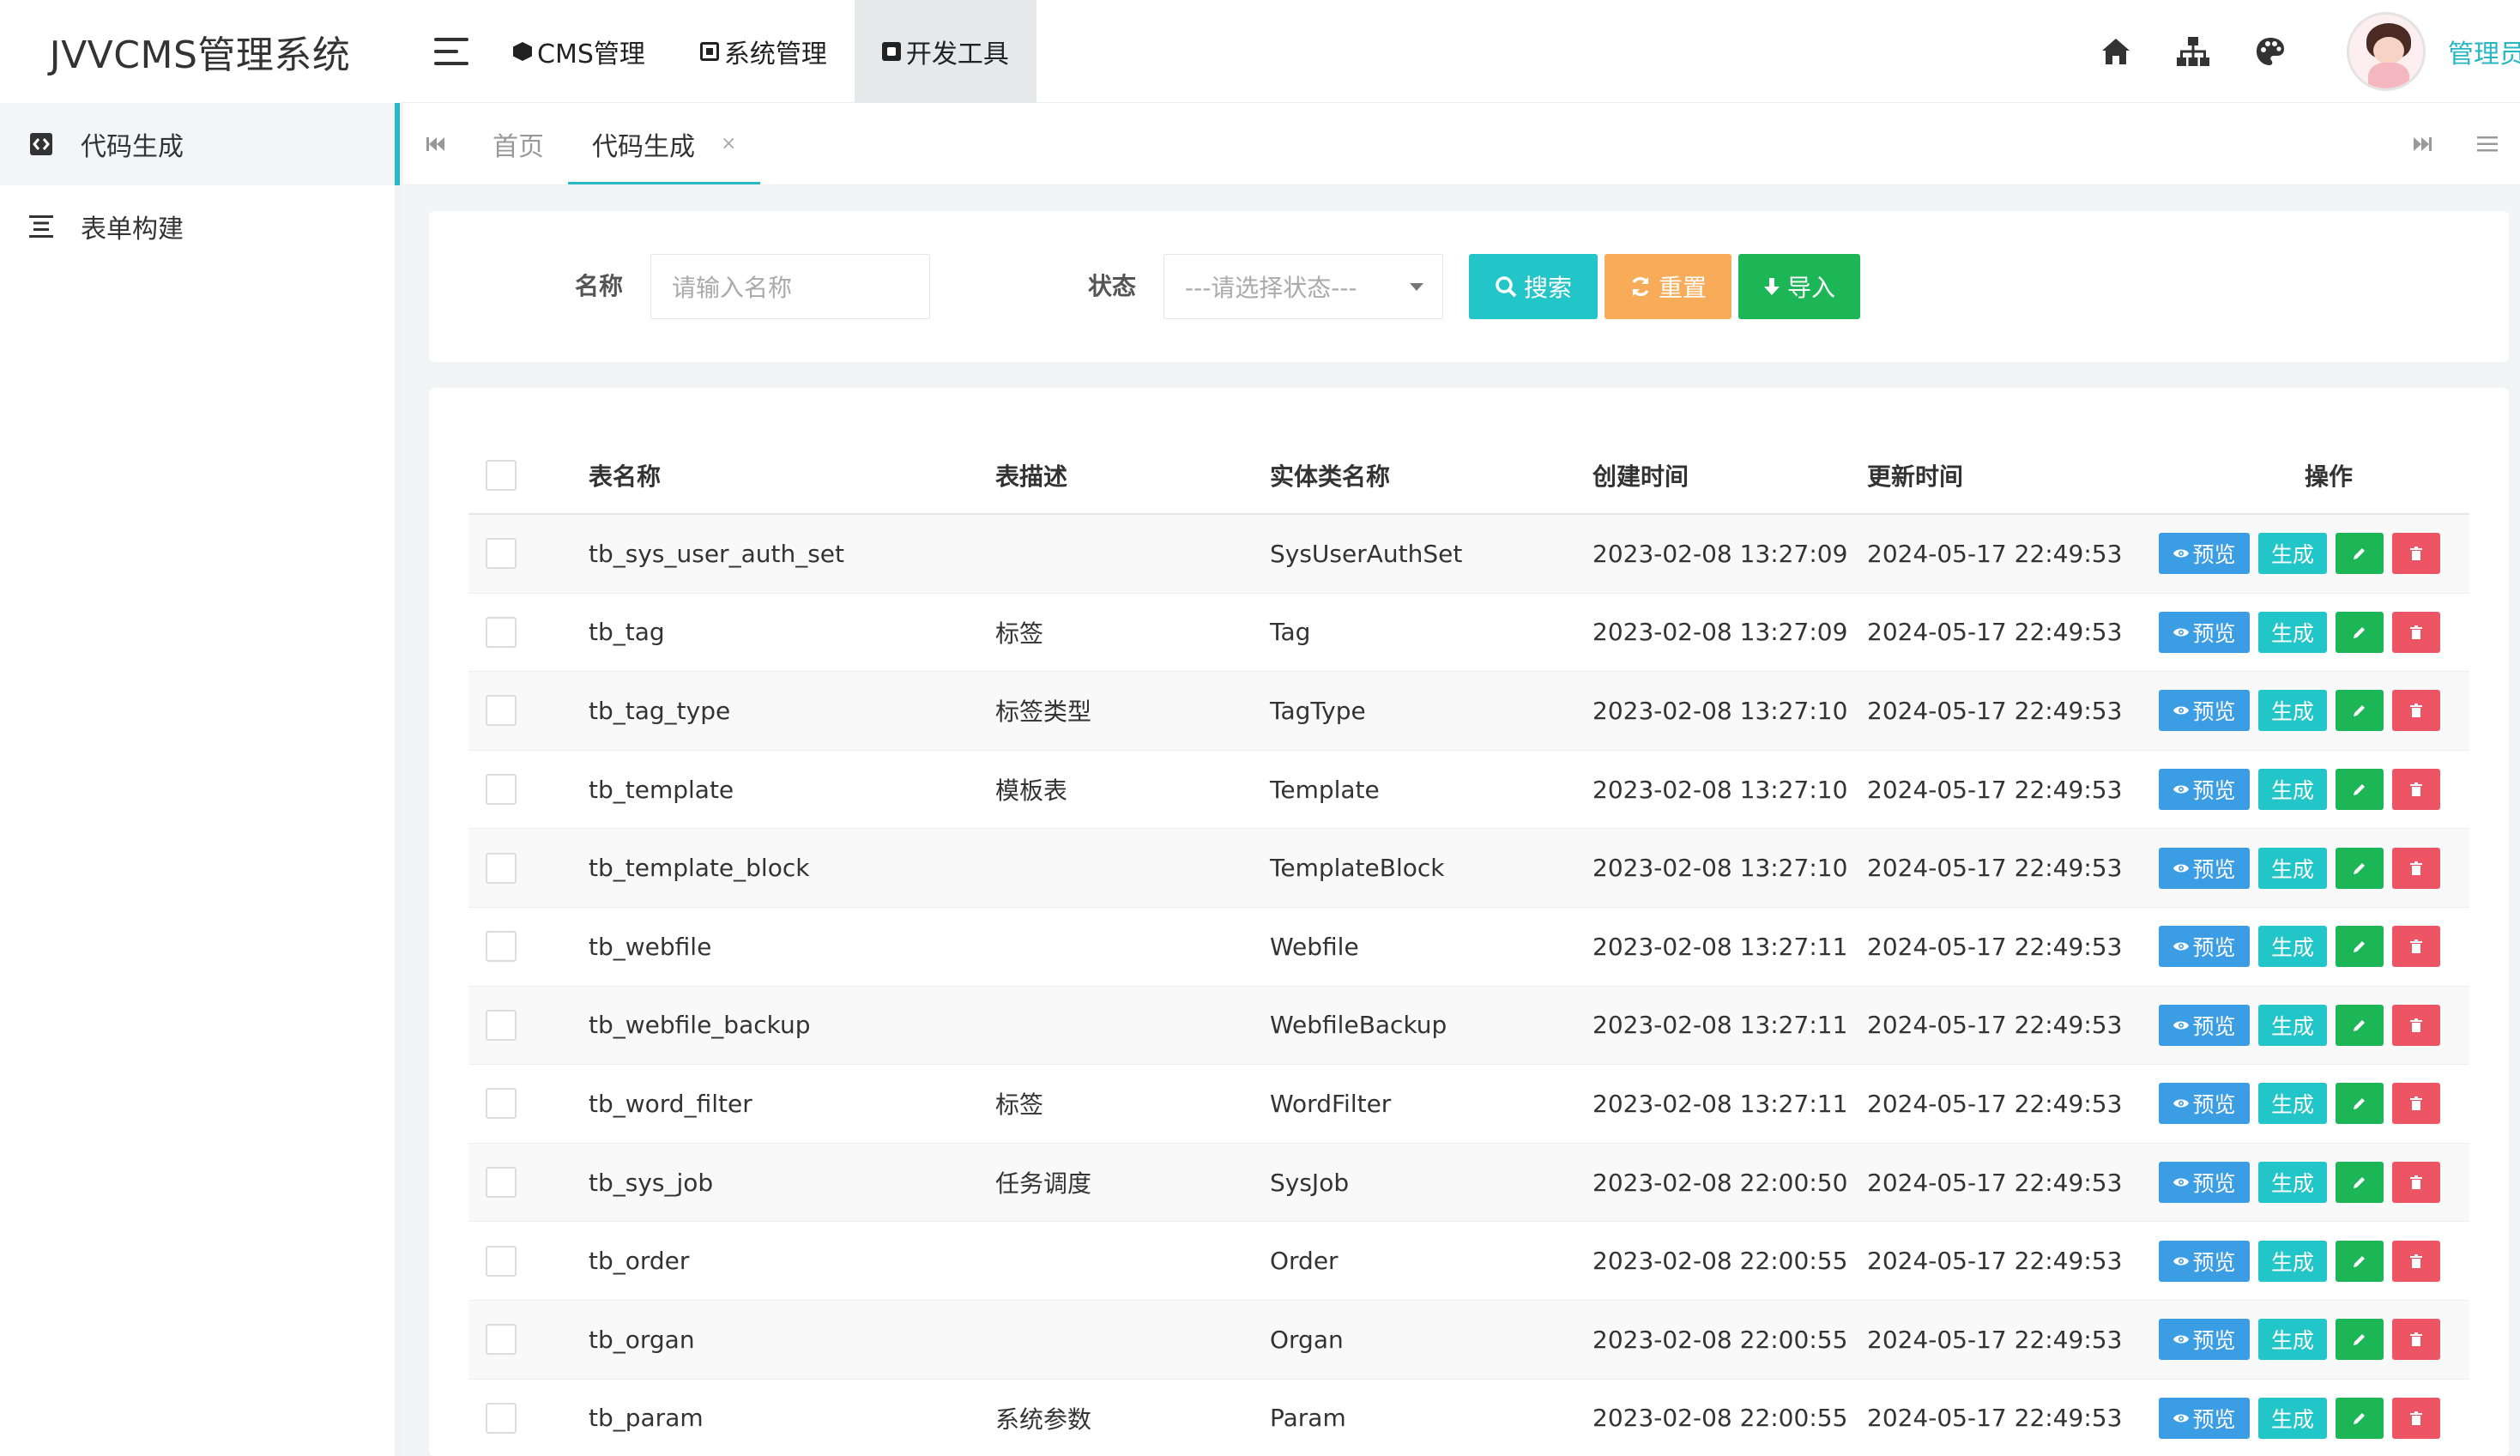 This screenshot has height=1456, width=2520. What do you see at coordinates (2484, 51) in the screenshot?
I see `username-label: 管理员` at bounding box center [2484, 51].